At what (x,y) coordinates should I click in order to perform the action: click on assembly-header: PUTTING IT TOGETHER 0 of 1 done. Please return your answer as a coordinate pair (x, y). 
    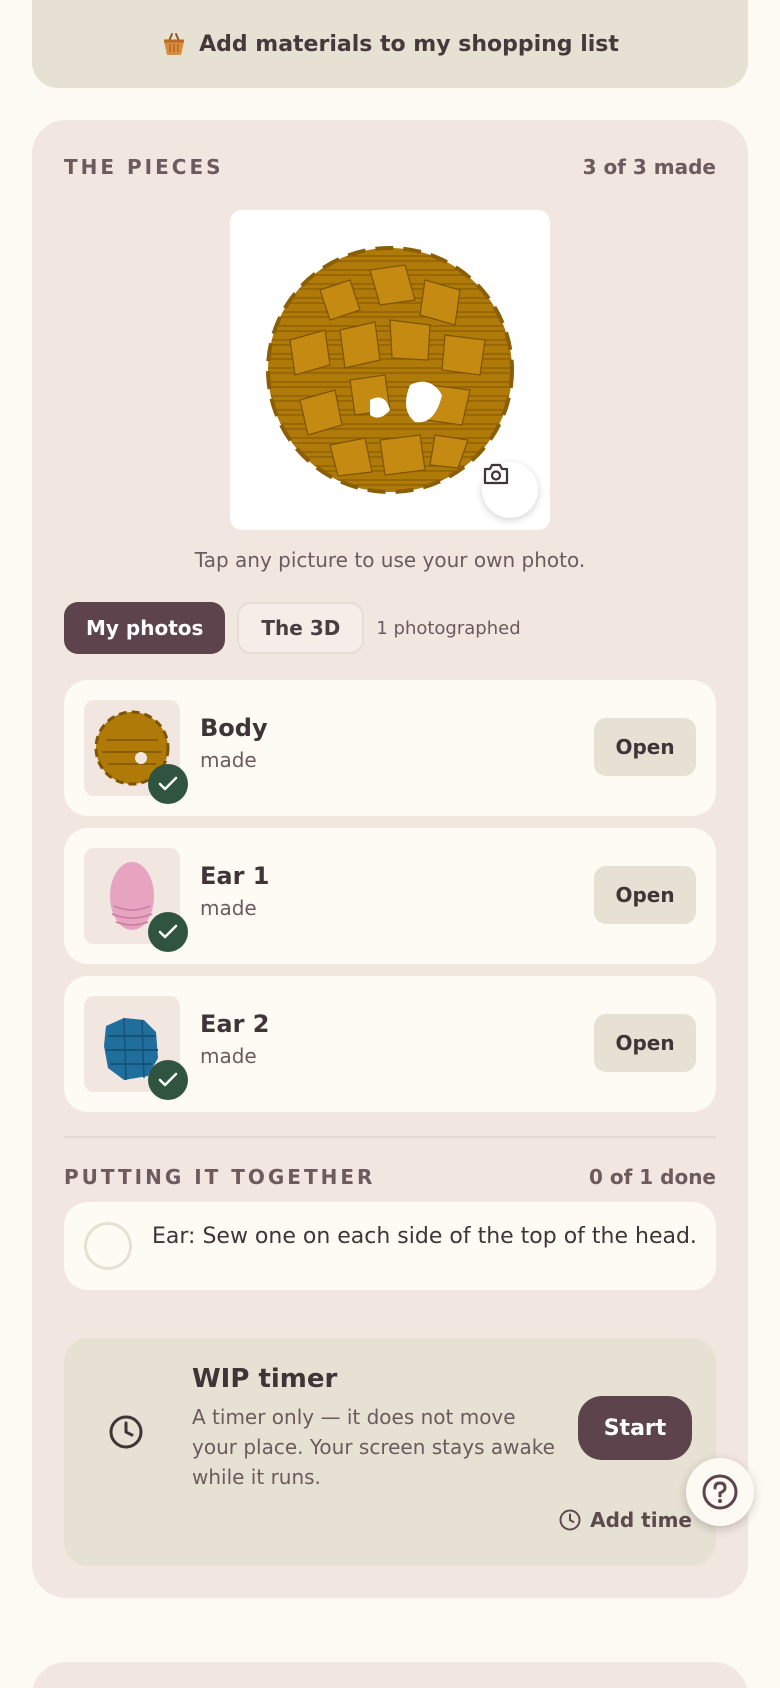
    Looking at the image, I should click on (390, 1177).